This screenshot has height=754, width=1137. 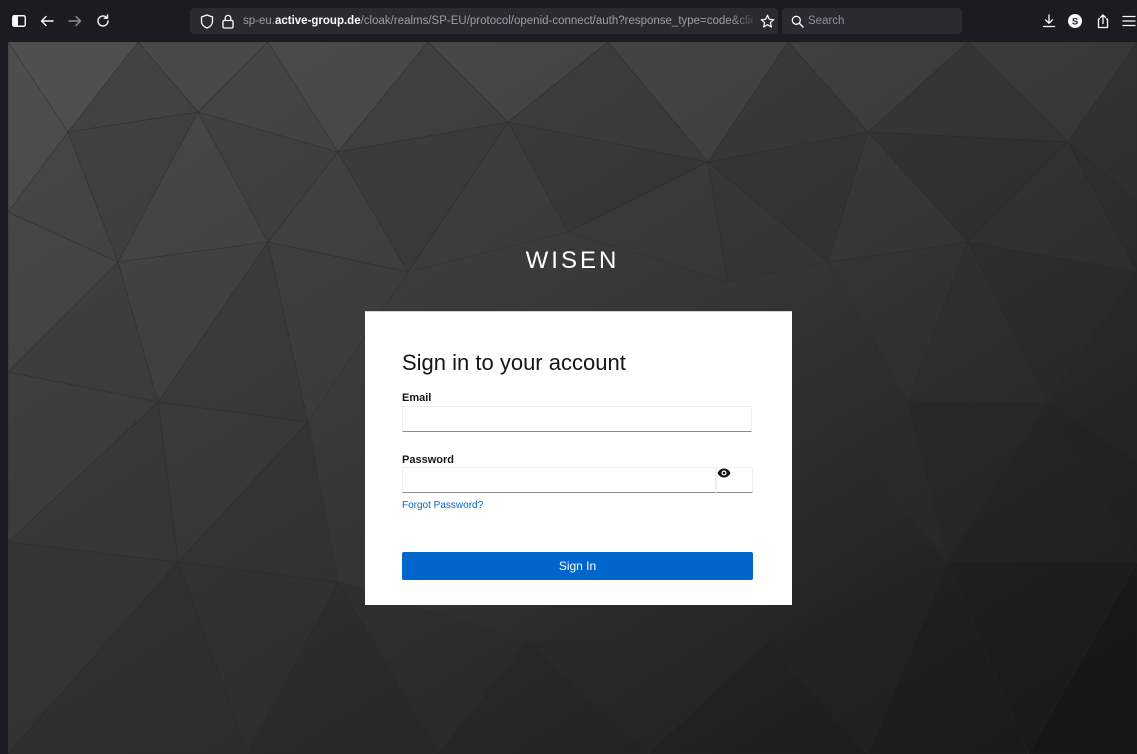 I want to click on sidebar-toggle-icon, so click(x=19, y=21).